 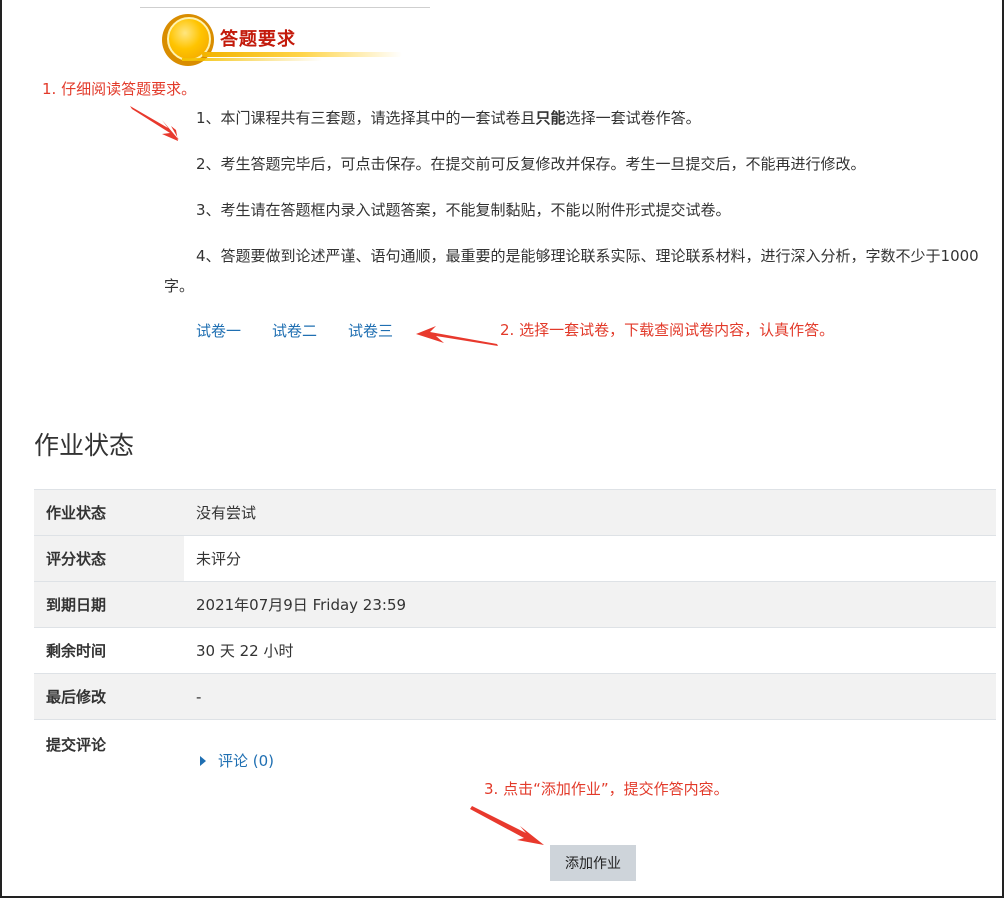 What do you see at coordinates (218, 330) in the screenshot?
I see `paper-link-1: 试卷一` at bounding box center [218, 330].